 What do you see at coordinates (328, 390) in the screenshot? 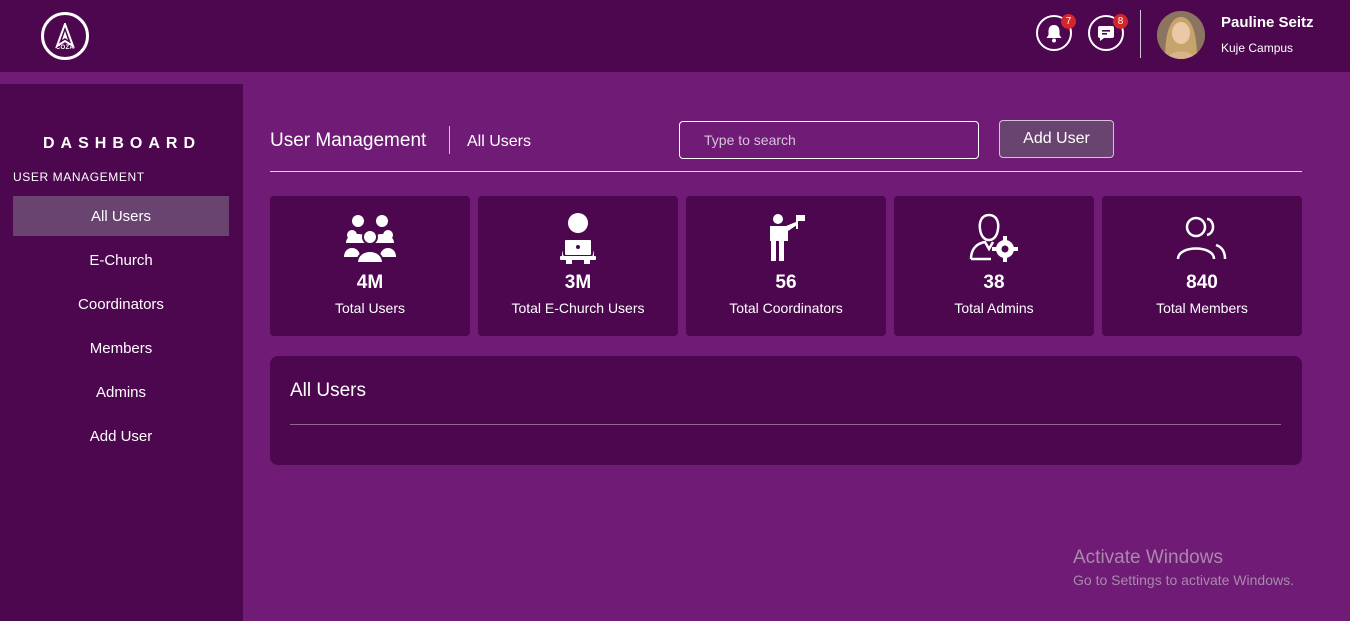
I see `panel-title: All Users` at bounding box center [328, 390].